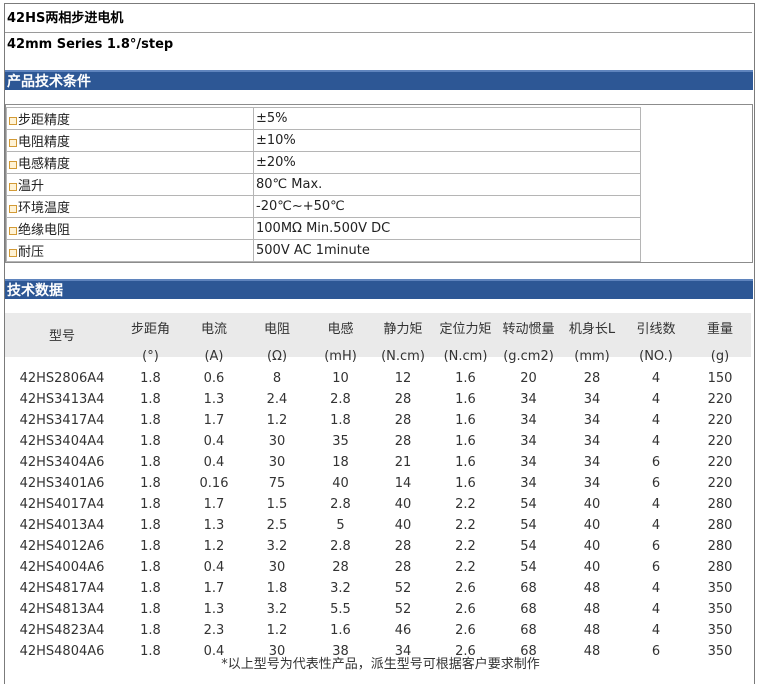  What do you see at coordinates (403, 630) in the screenshot?
I see `data-cell: 46` at bounding box center [403, 630].